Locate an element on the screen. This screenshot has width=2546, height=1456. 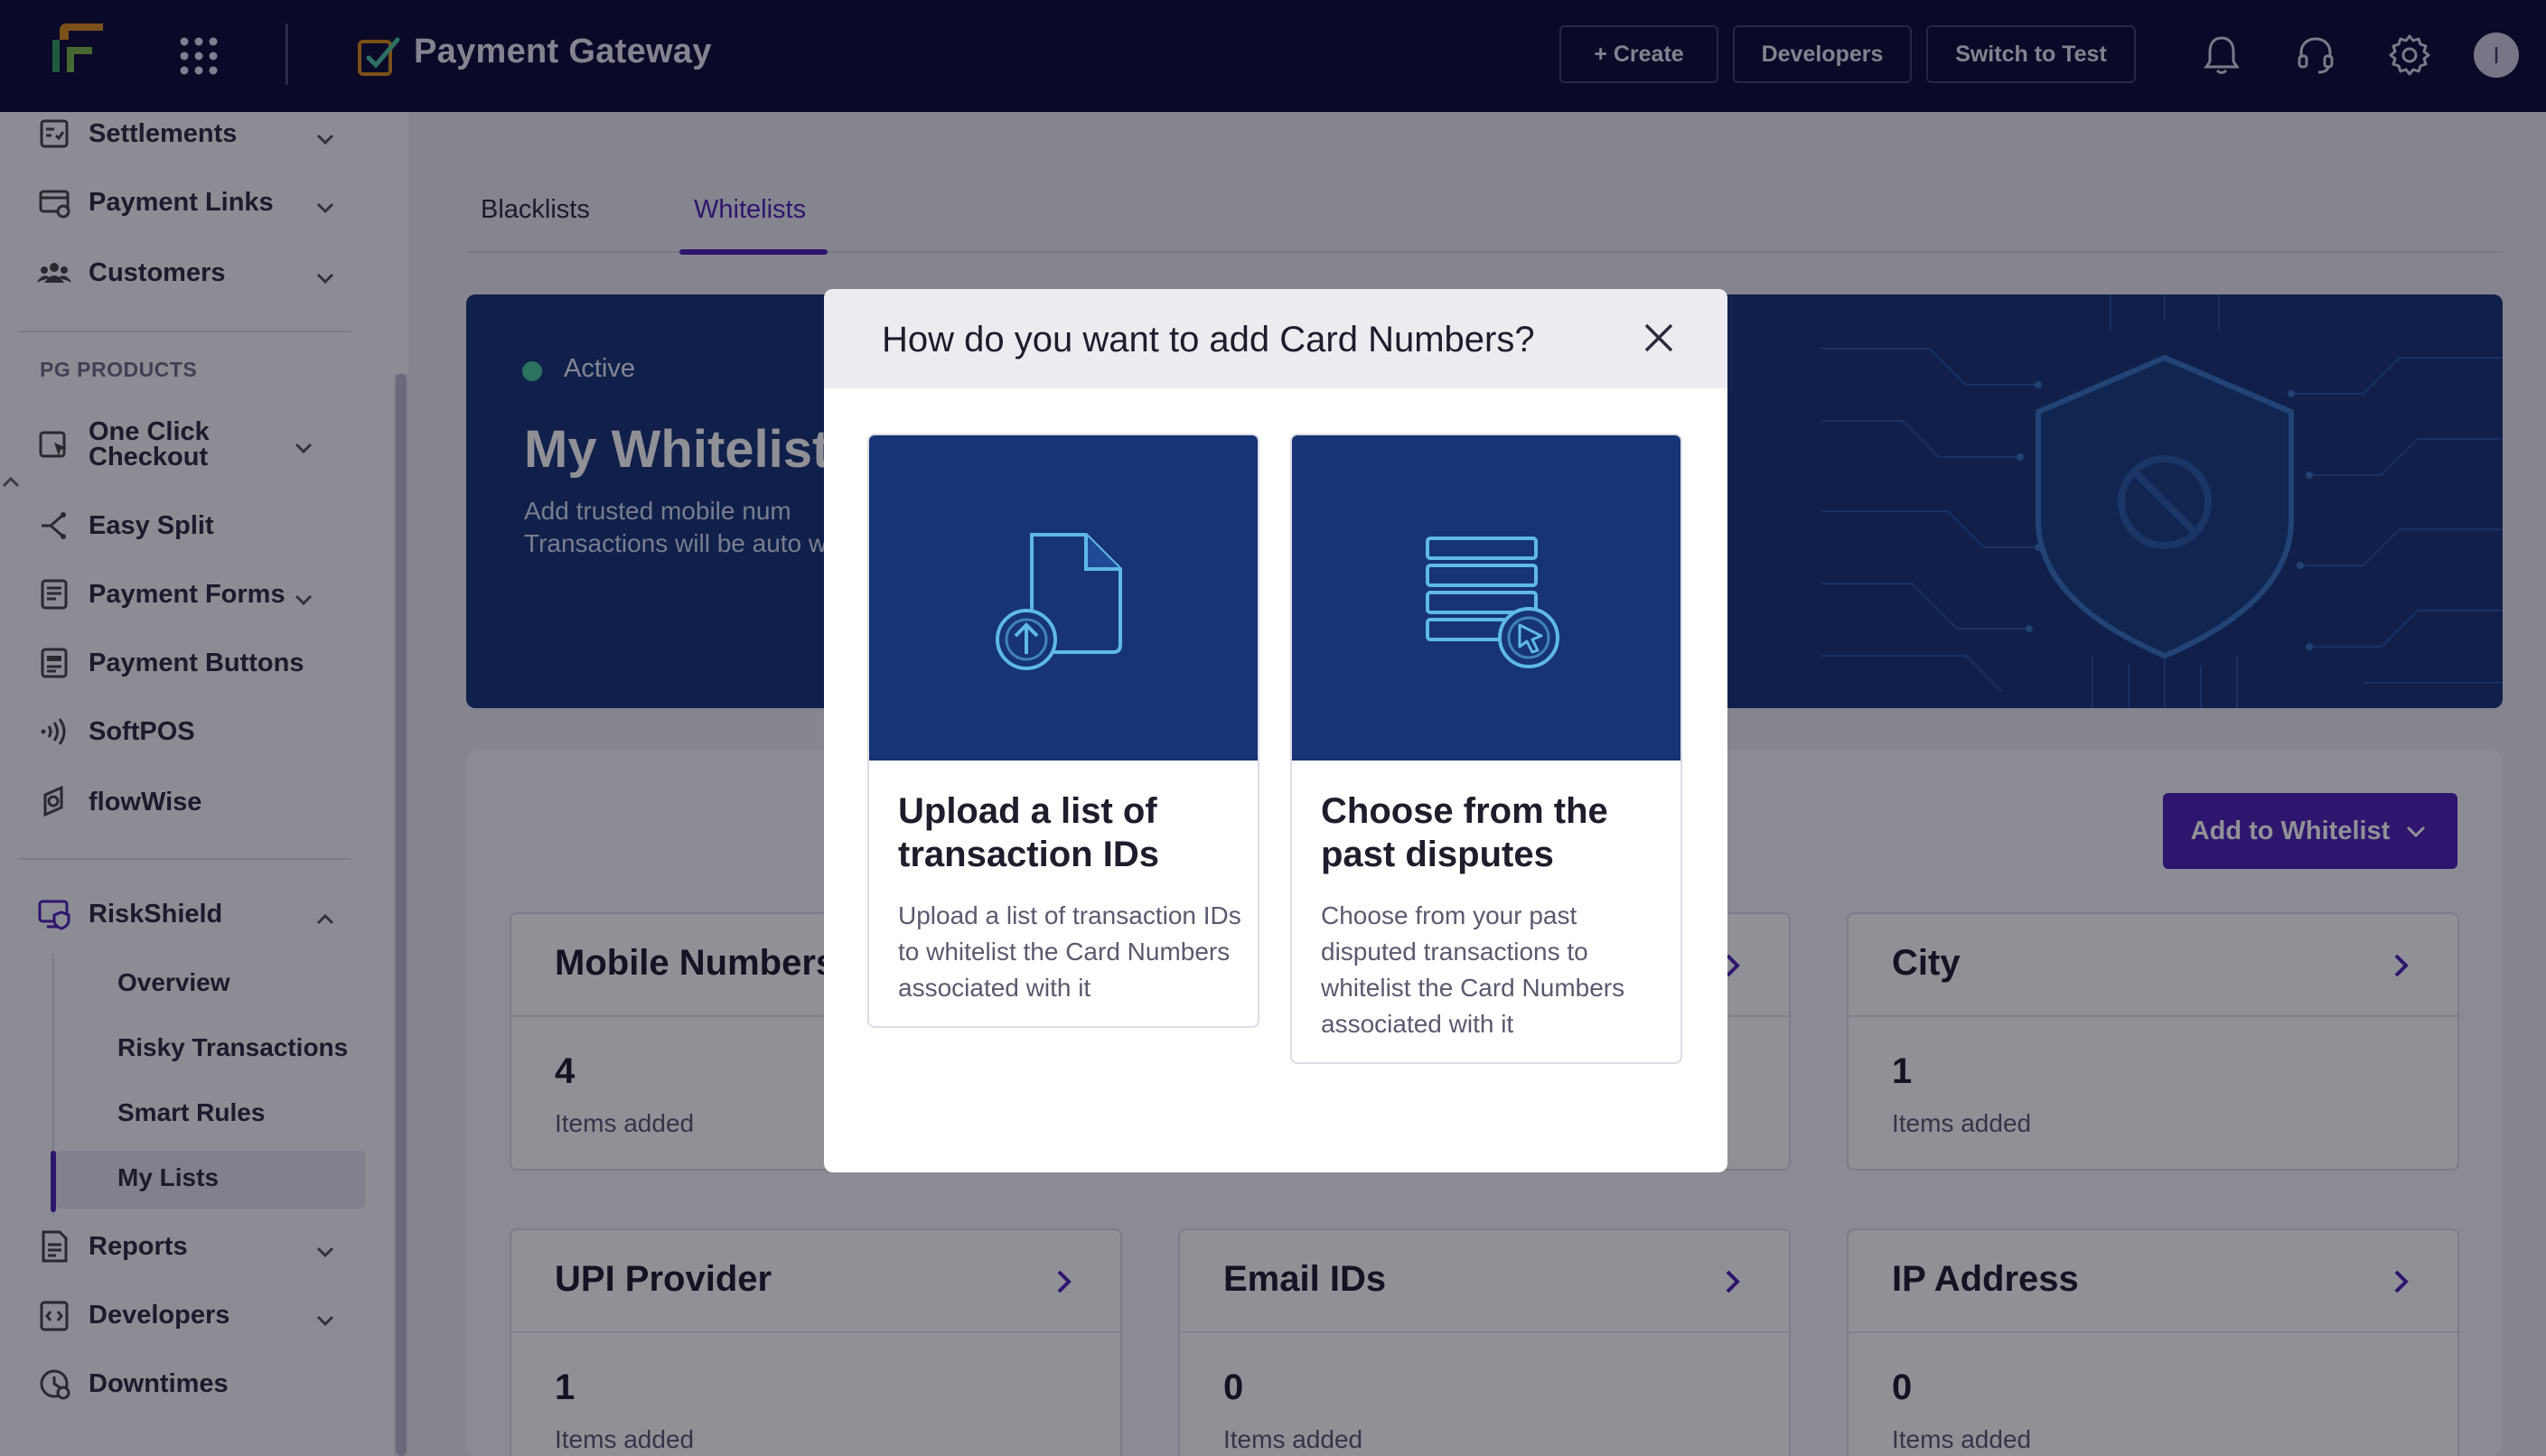
option-title: Upload a list of transaction IDs is located at coordinates (1028, 833).